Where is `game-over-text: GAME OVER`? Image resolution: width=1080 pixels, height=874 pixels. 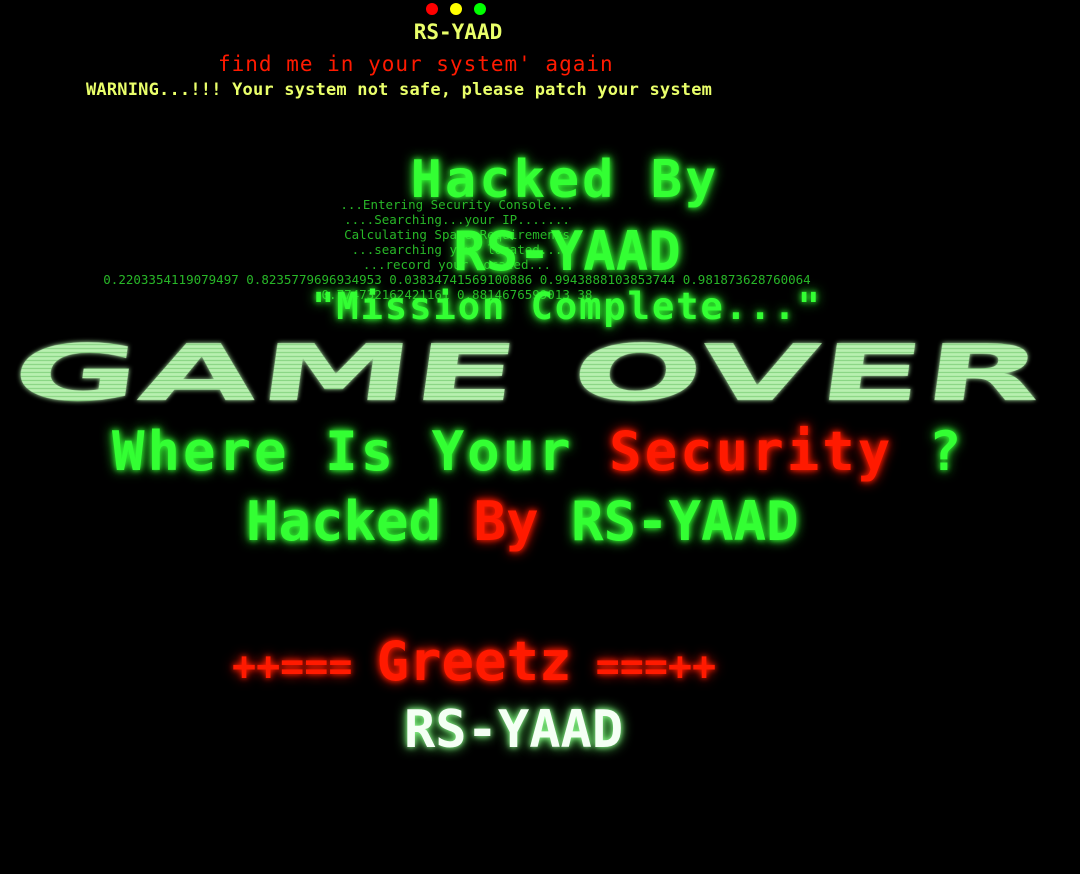 game-over-text: GAME OVER is located at coordinates (528, 371).